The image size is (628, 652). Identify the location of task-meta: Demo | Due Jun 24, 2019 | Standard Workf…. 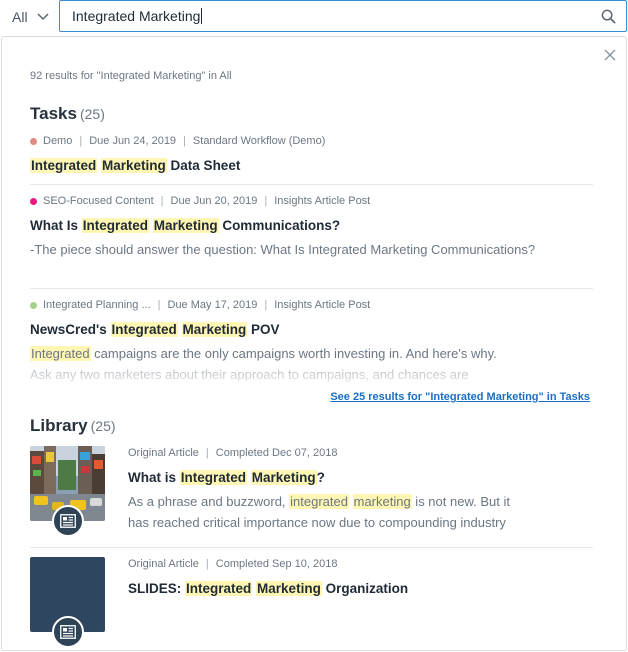
(311, 141).